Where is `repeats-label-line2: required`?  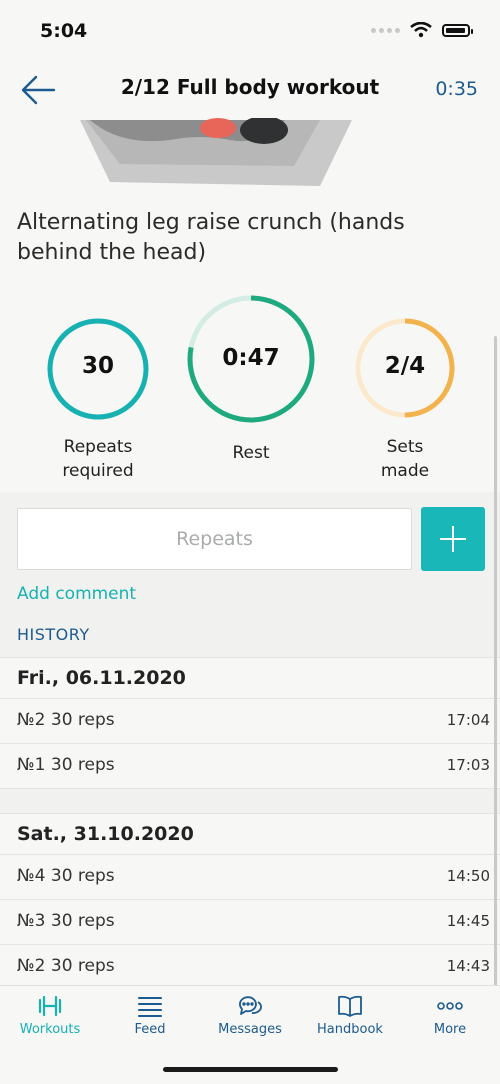 repeats-label-line2: required is located at coordinates (98, 471).